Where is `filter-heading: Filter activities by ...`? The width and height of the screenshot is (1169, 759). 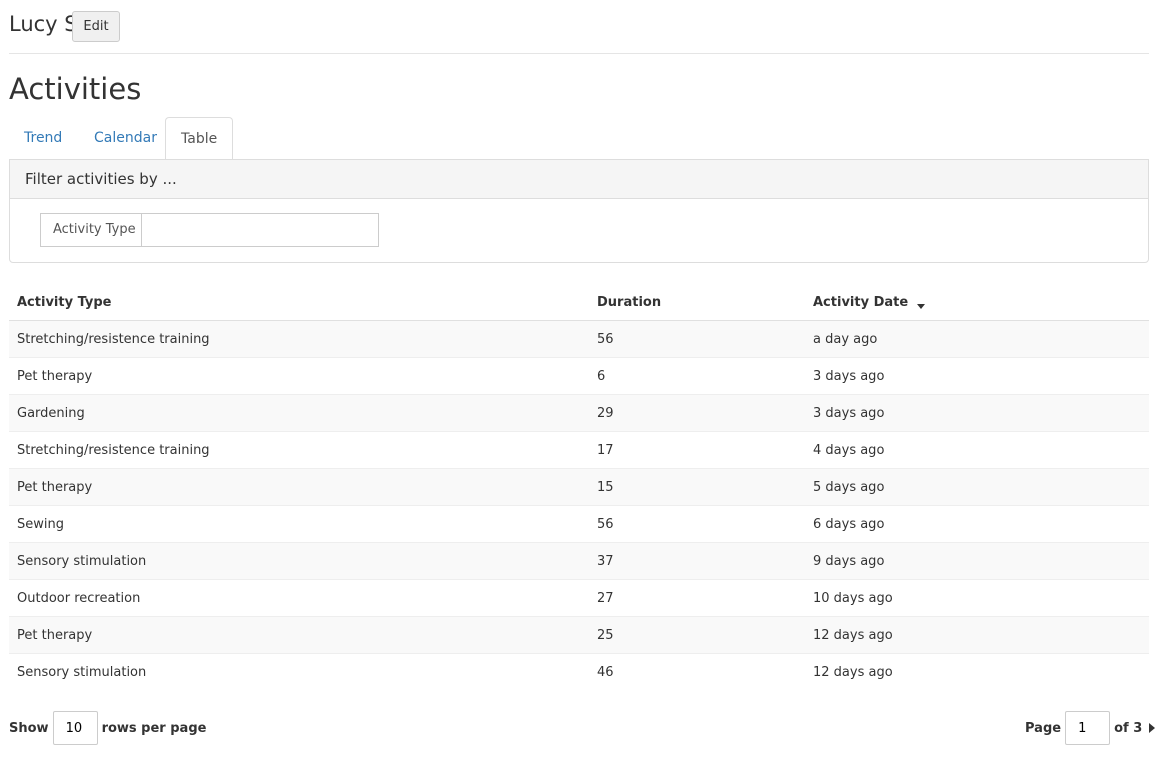
filter-heading: Filter activities by ... is located at coordinates (579, 179).